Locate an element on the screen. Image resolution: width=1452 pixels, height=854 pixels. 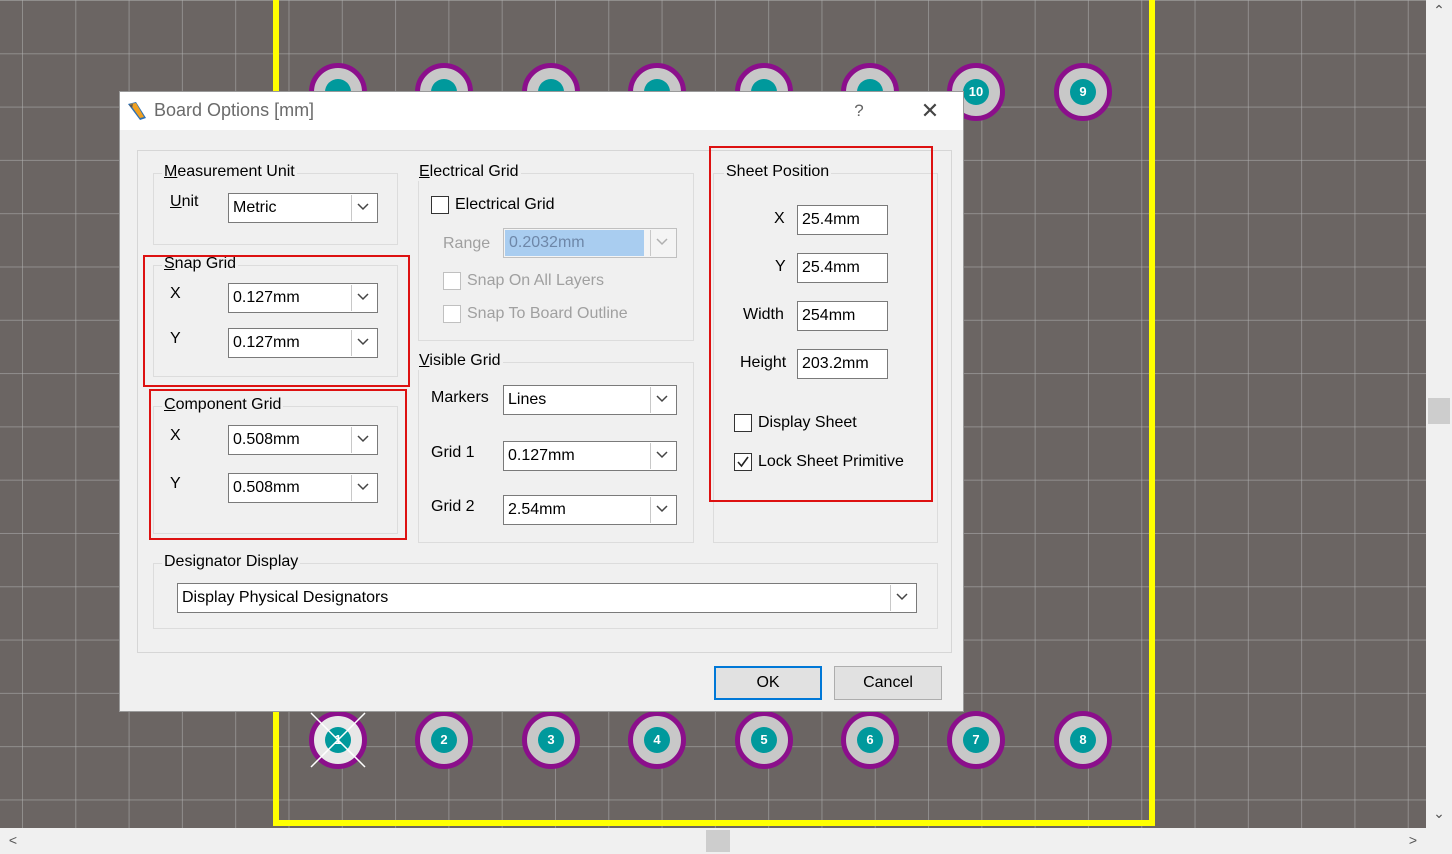
sheet-width-input: 254mm is located at coordinates (842, 316).